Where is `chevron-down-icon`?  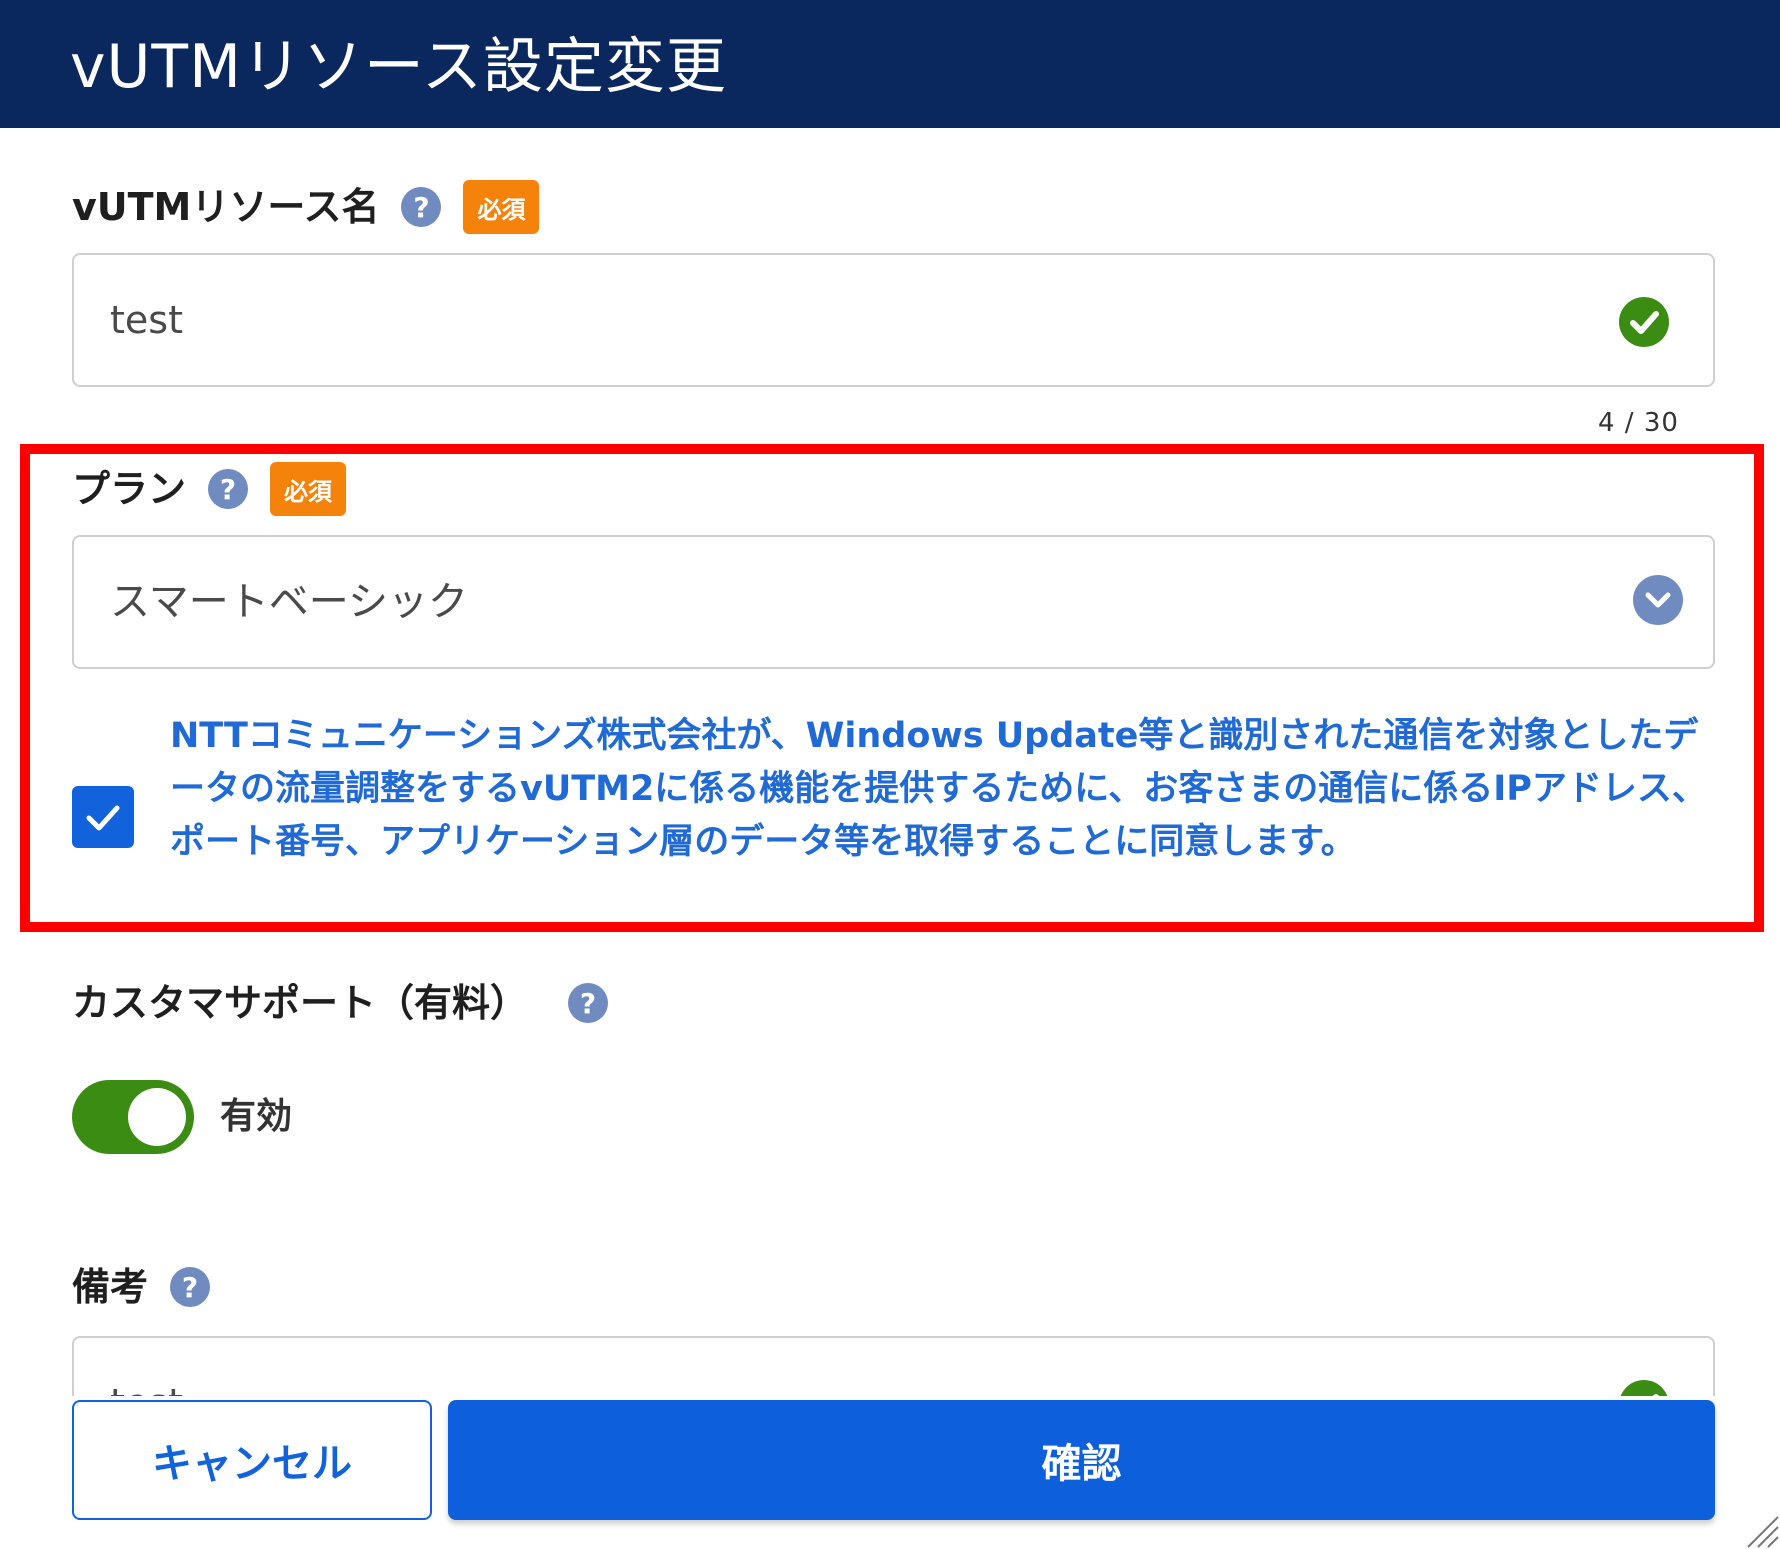
chevron-down-icon is located at coordinates (1658, 600).